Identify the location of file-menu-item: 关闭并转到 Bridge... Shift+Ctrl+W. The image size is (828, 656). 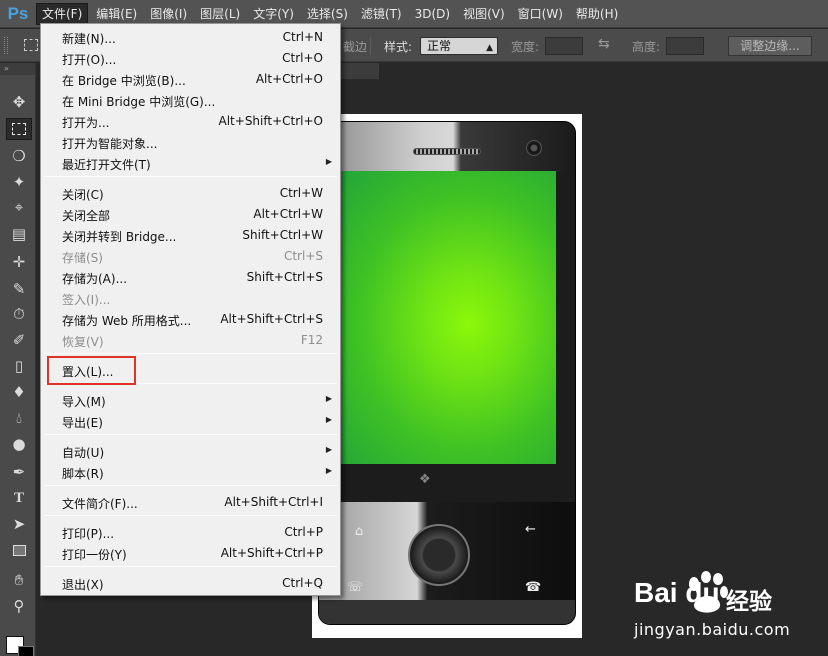
(190, 234).